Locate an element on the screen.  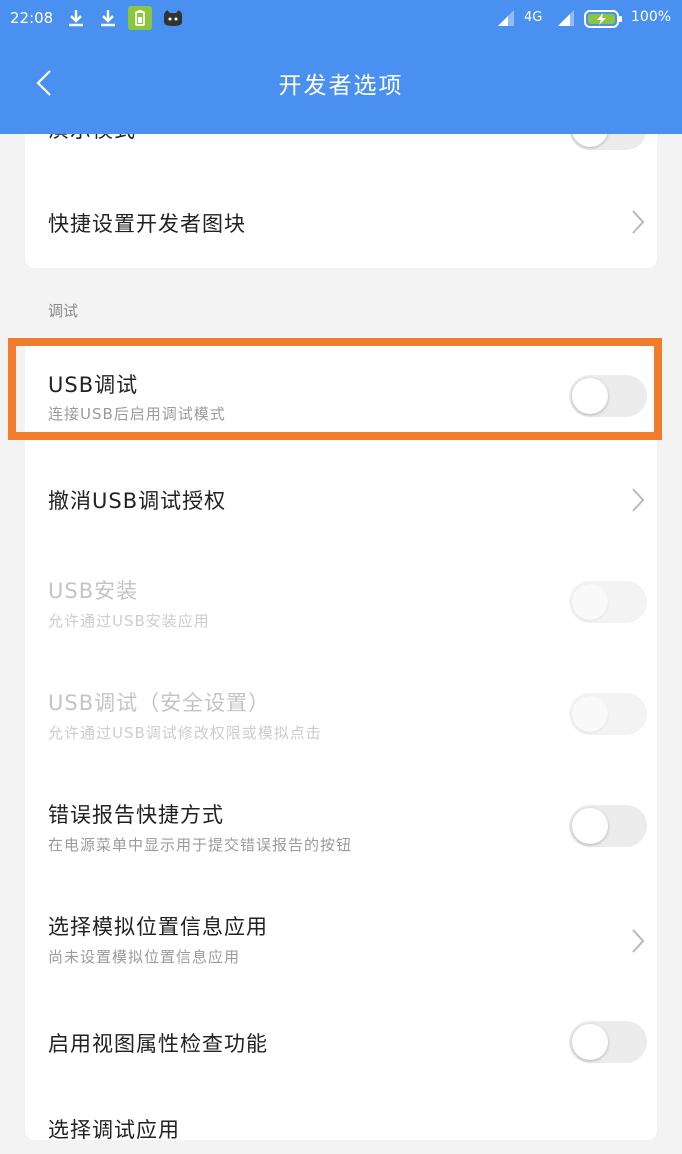
cat-app-icon is located at coordinates (173, 18).